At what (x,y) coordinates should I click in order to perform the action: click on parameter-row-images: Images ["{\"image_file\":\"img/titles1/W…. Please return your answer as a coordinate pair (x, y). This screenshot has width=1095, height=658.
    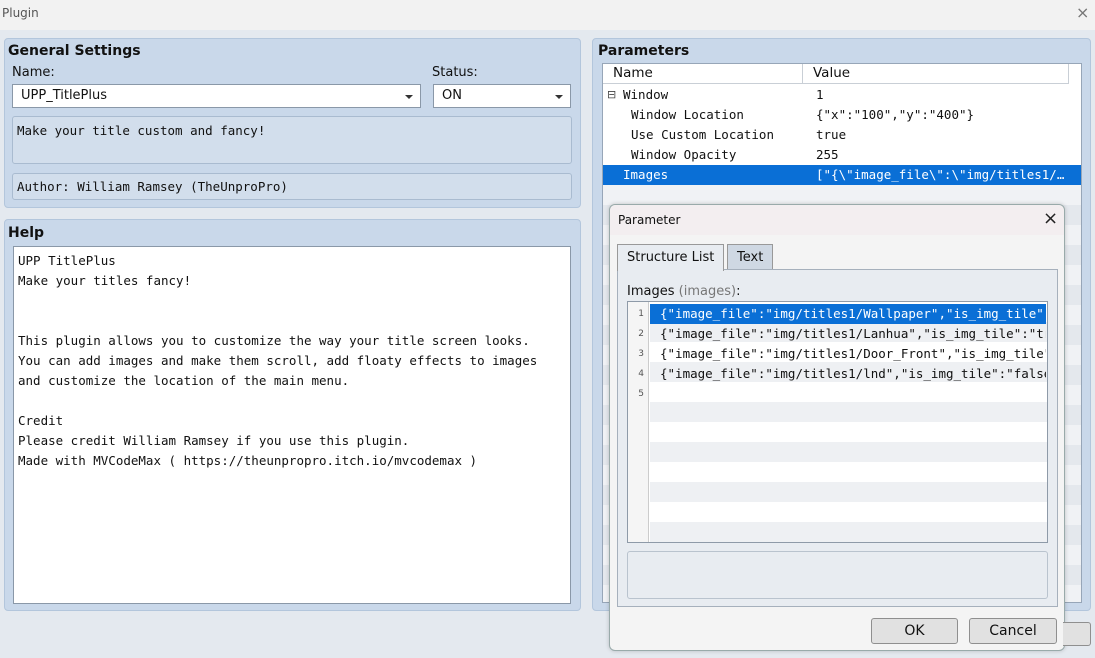
    Looking at the image, I should click on (842, 175).